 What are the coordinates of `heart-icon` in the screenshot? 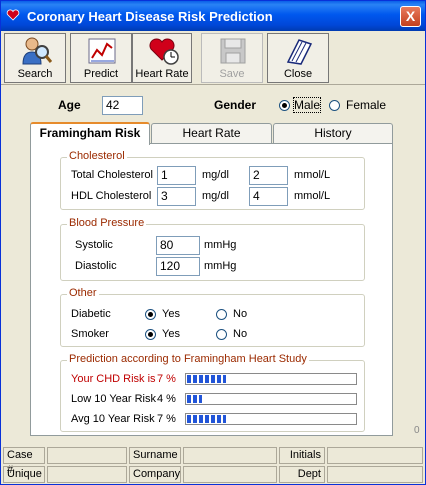 It's located at (13, 15).